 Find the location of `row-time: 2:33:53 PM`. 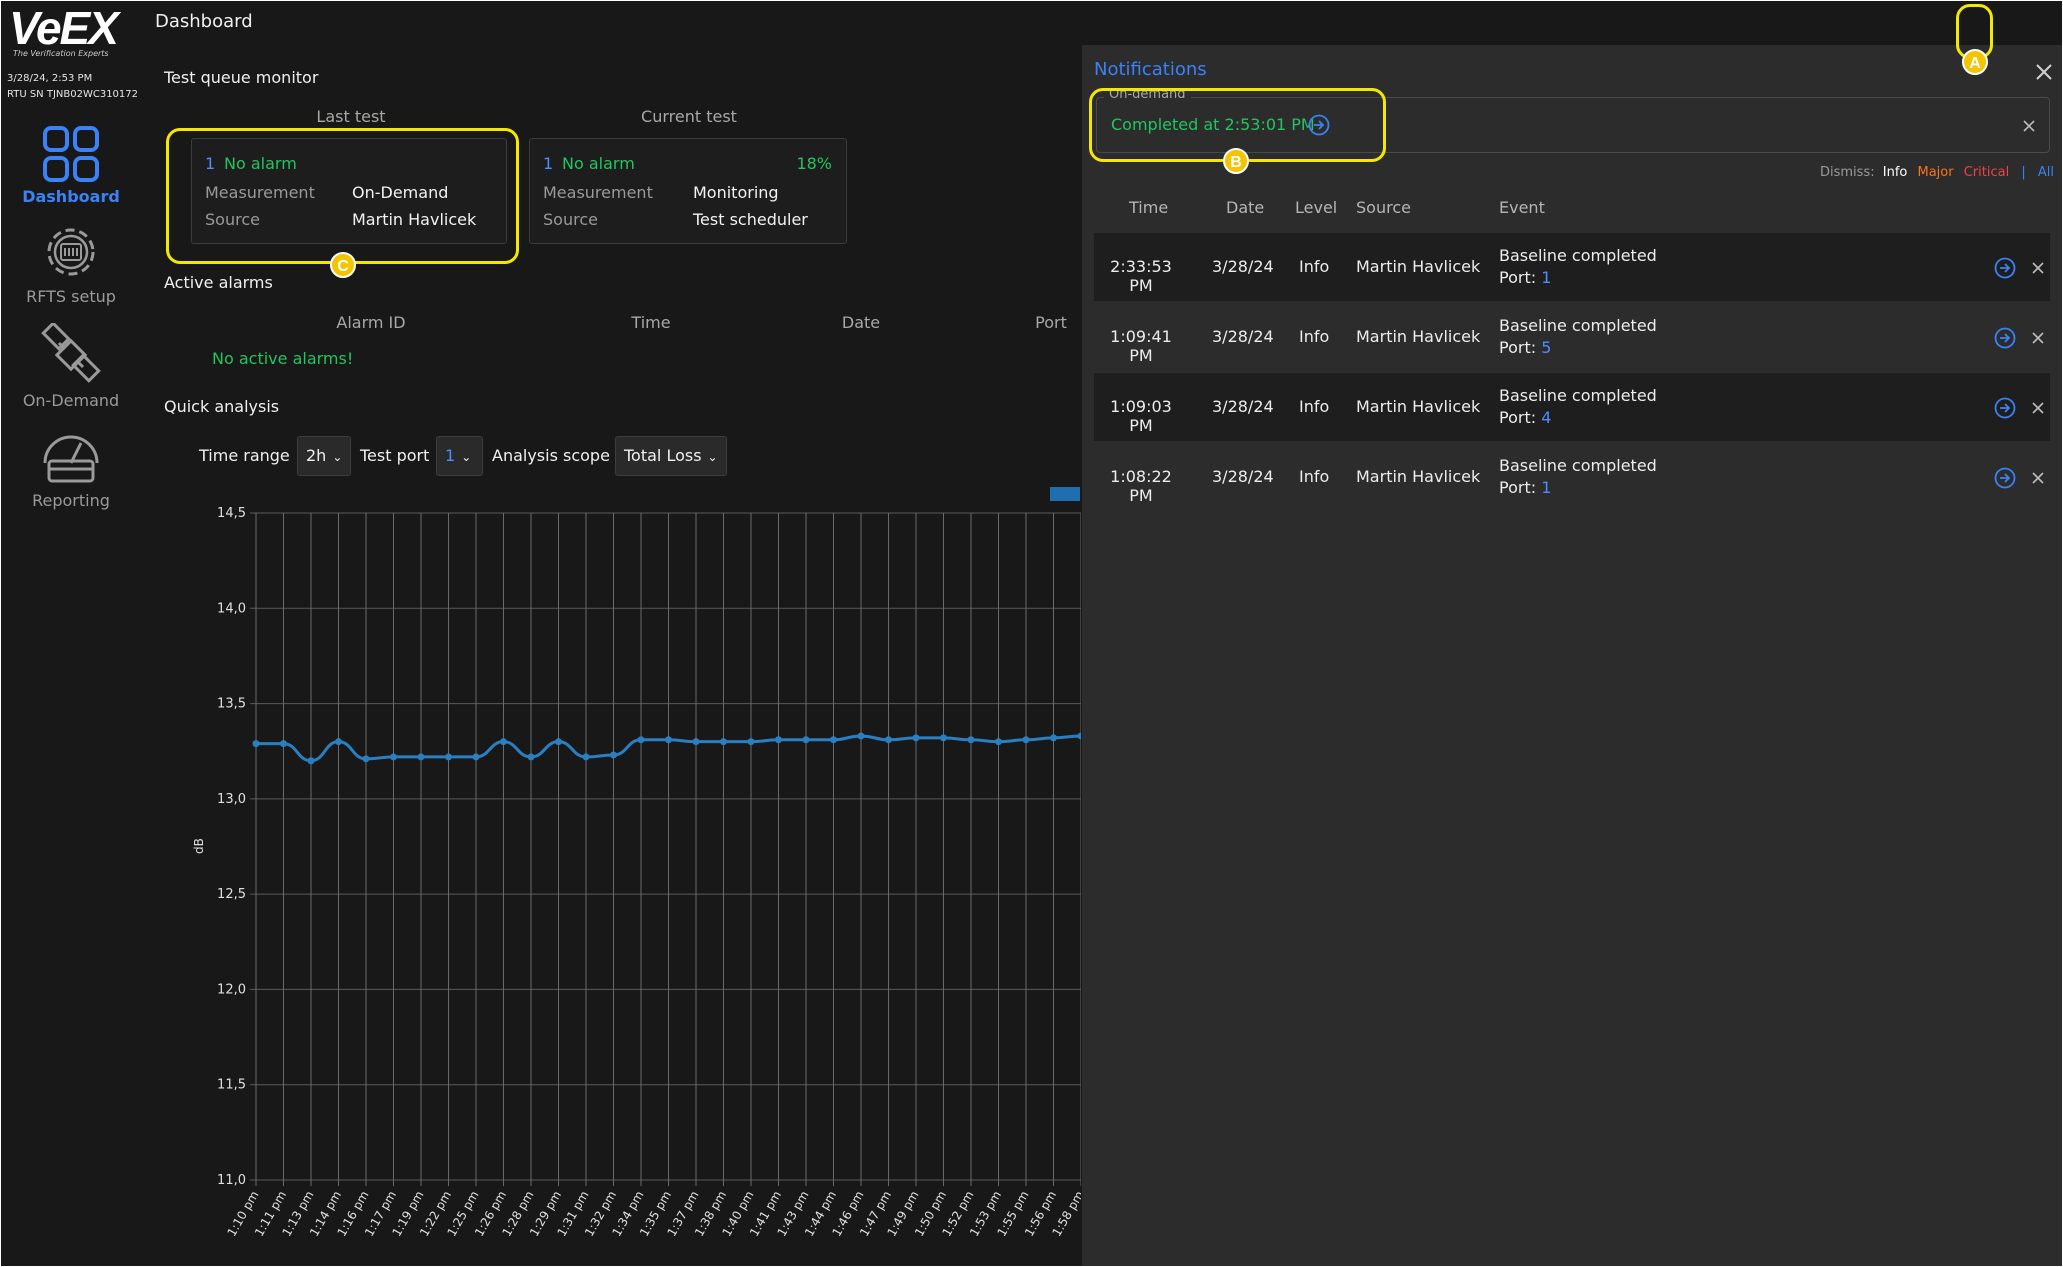

row-time: 2:33:53 PM is located at coordinates (1141, 276).